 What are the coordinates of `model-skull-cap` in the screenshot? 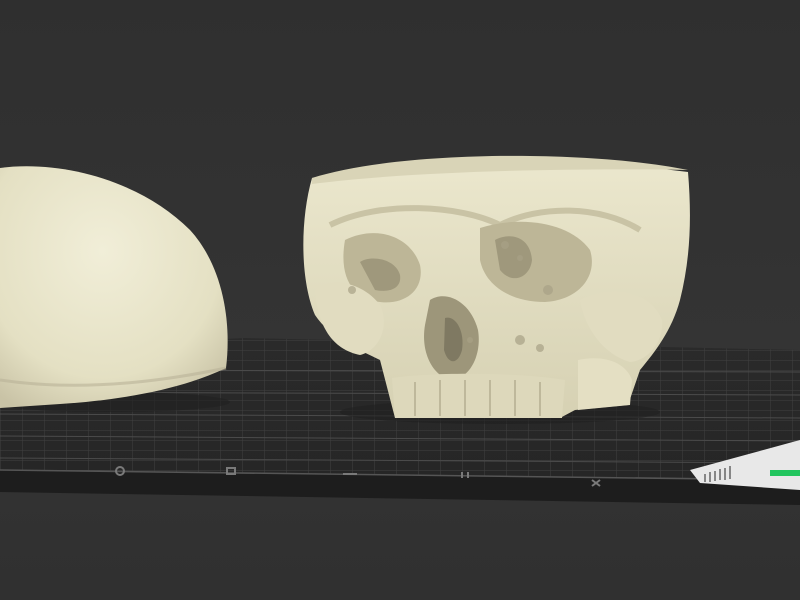 It's located at (115, 289).